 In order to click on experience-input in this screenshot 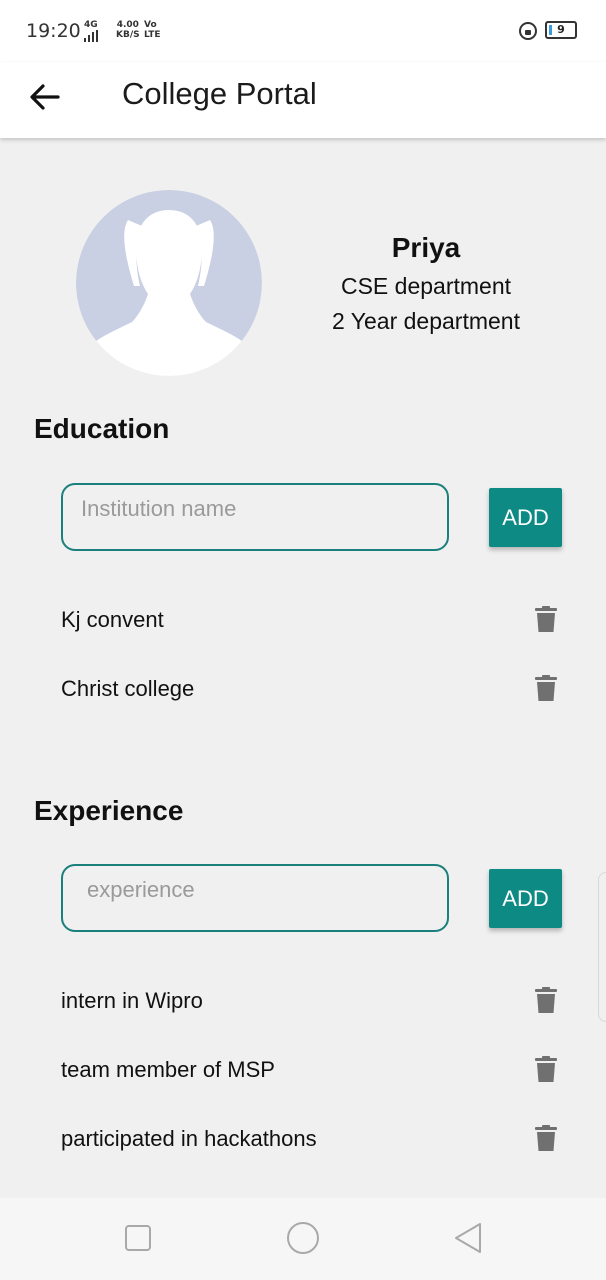, I will do `click(255, 898)`.